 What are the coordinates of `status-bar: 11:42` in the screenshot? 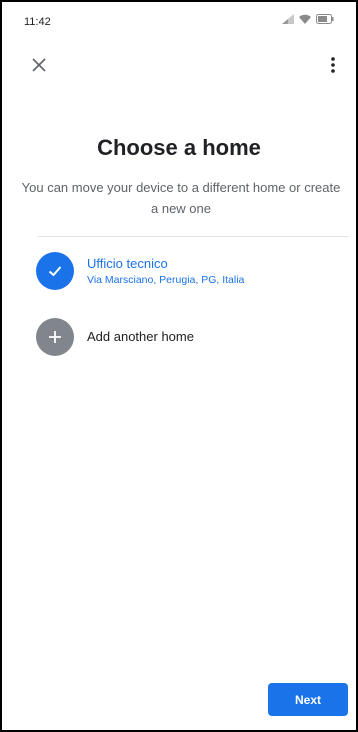 It's located at (179, 20).